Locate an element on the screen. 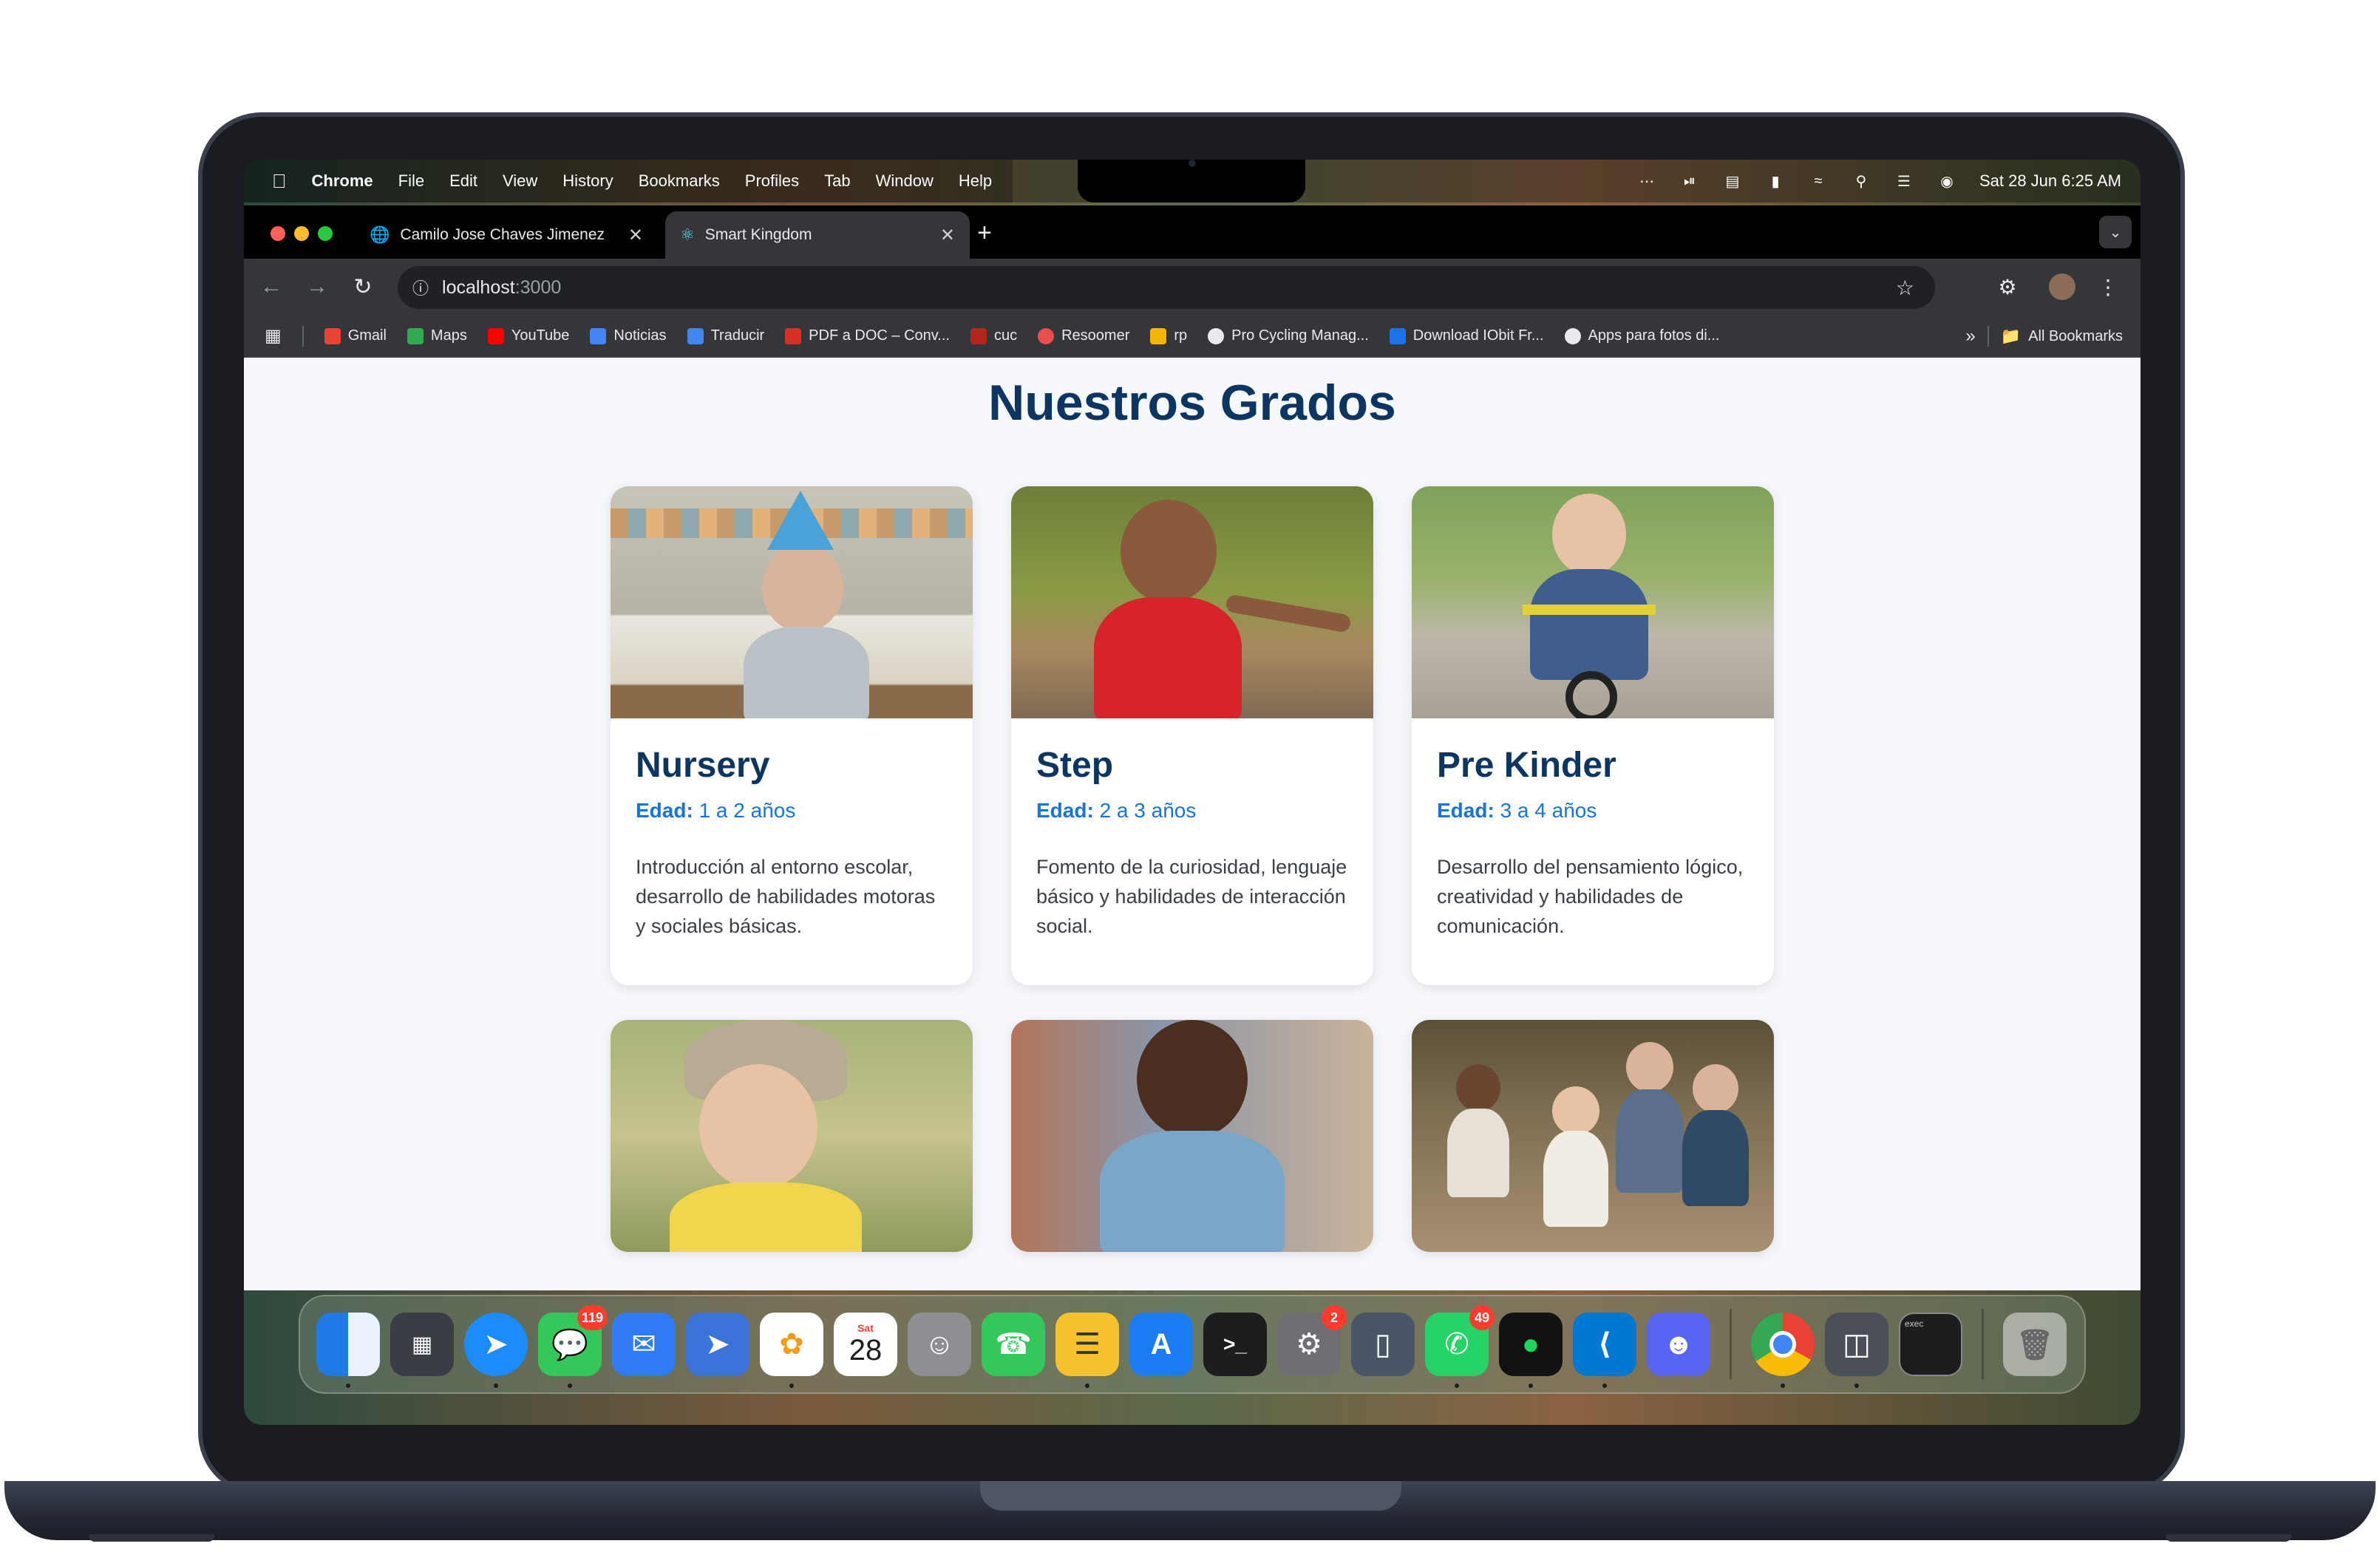 The image size is (2380, 1552). trash-icon: 🗑 is located at coordinates (2035, 1344).